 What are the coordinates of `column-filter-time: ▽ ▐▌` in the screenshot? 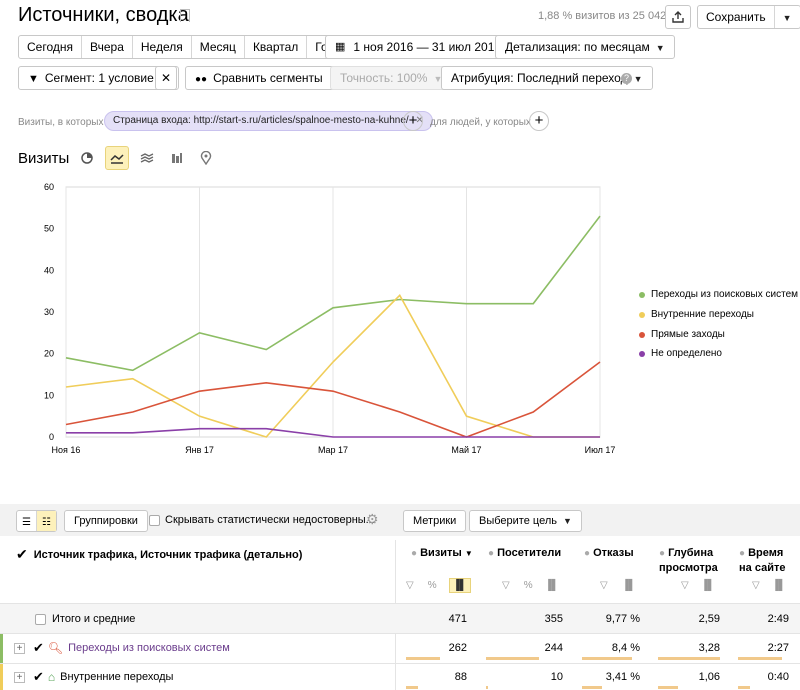 It's located at (769, 585).